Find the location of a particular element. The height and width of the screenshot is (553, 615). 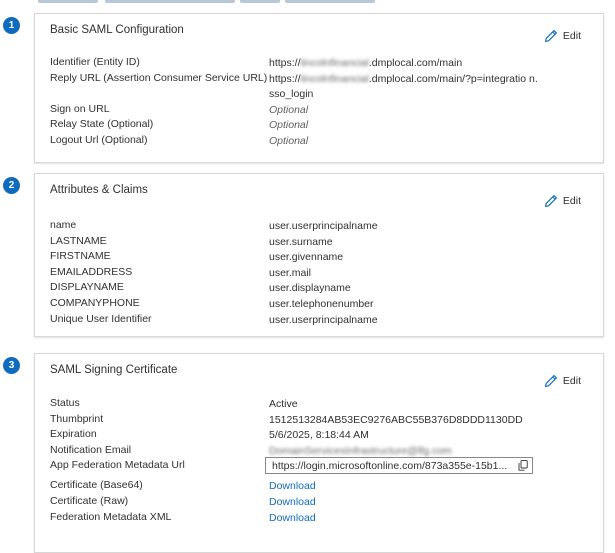

claim-row: name user.userprincipalname is located at coordinates (321, 227).